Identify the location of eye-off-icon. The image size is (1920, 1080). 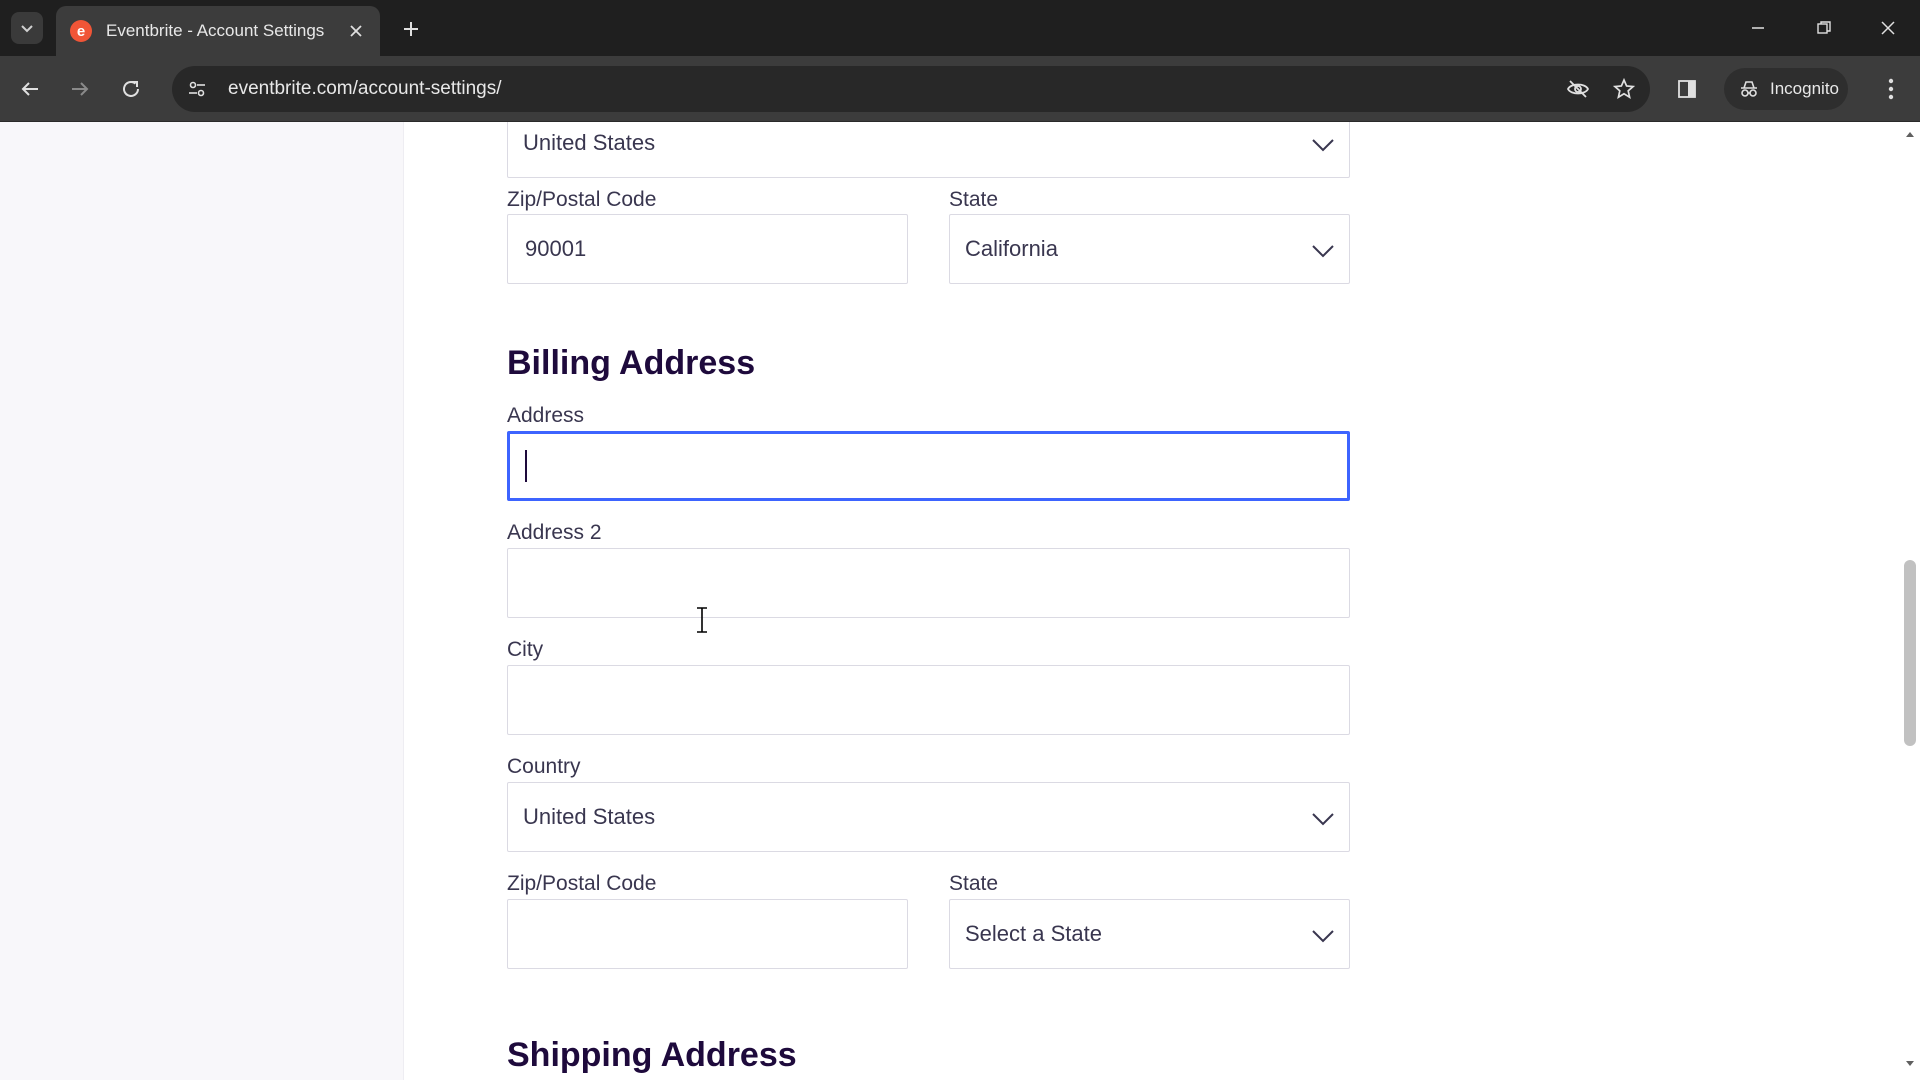
(1578, 89).